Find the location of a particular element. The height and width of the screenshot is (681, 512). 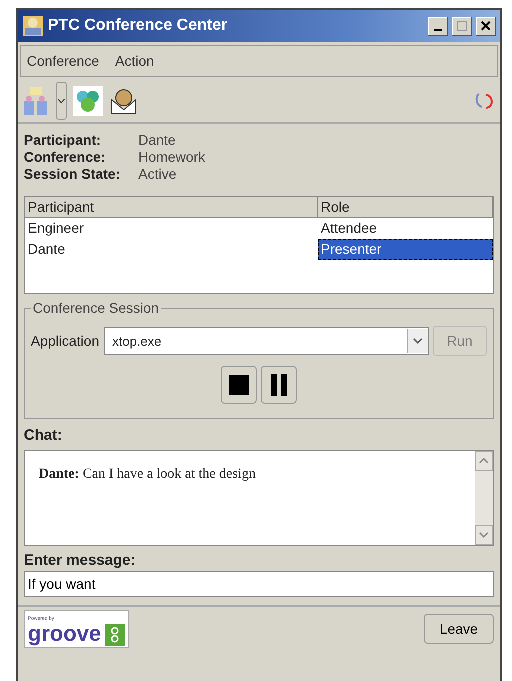

stop-button is located at coordinates (239, 385).